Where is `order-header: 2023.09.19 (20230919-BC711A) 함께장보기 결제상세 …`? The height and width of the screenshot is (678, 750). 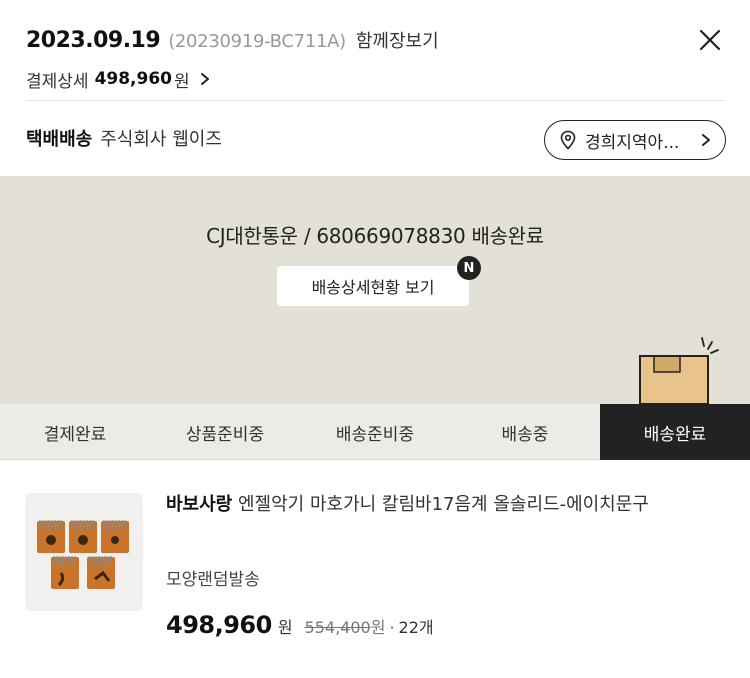 order-header: 2023.09.19 (20230919-BC711A) 함께장보기 결제상세 … is located at coordinates (375, 50).